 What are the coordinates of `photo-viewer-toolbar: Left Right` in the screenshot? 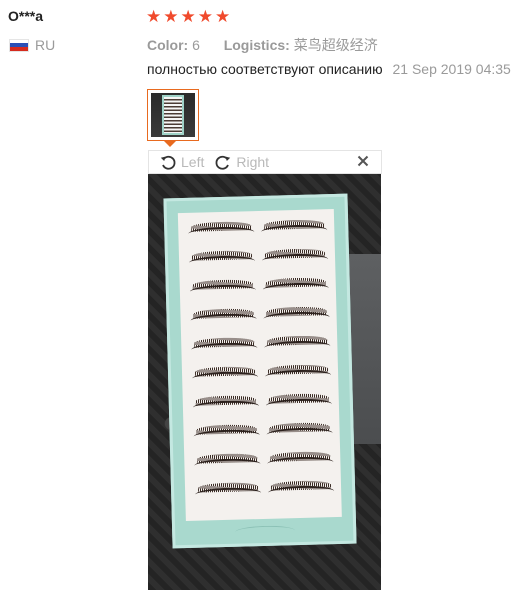 It's located at (265, 162).